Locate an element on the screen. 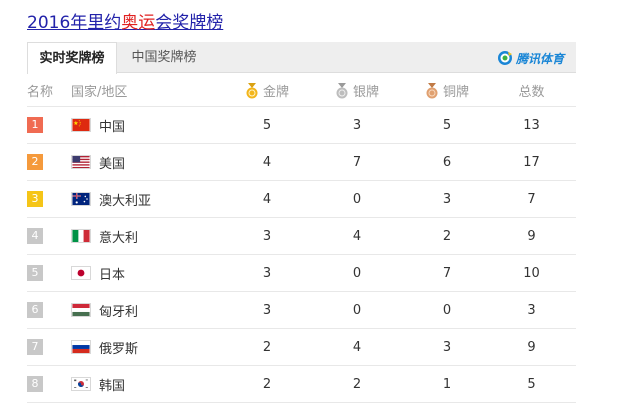  page-title-link: 2016年里约奥运会奖牌榜 is located at coordinates (125, 23).